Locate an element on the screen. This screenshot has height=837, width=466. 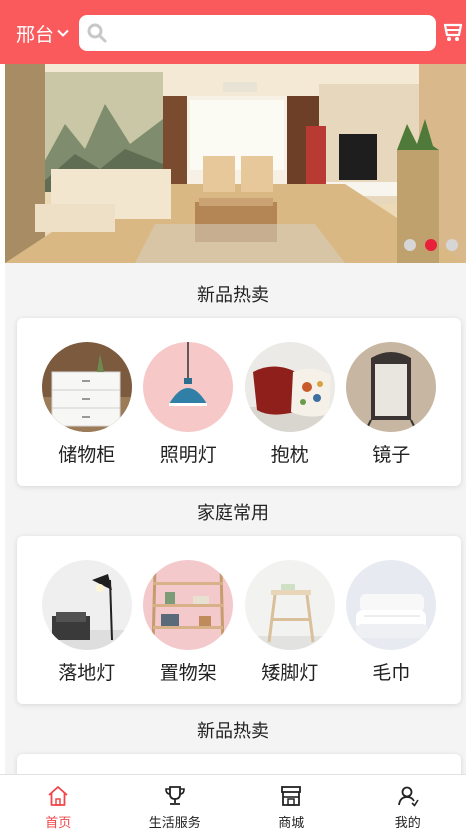
category-label: 储物柜 is located at coordinates (86, 453).